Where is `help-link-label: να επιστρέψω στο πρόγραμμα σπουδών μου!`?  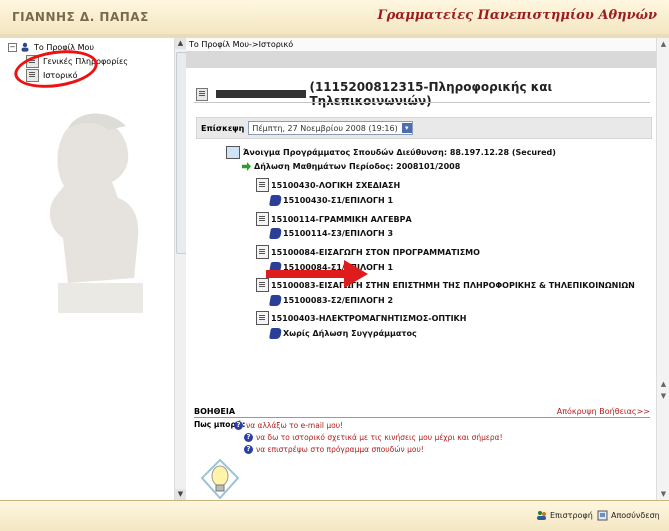 help-link-label: να επιστρέψω στο πρόγραμμα σπουδών μου! is located at coordinates (340, 449).